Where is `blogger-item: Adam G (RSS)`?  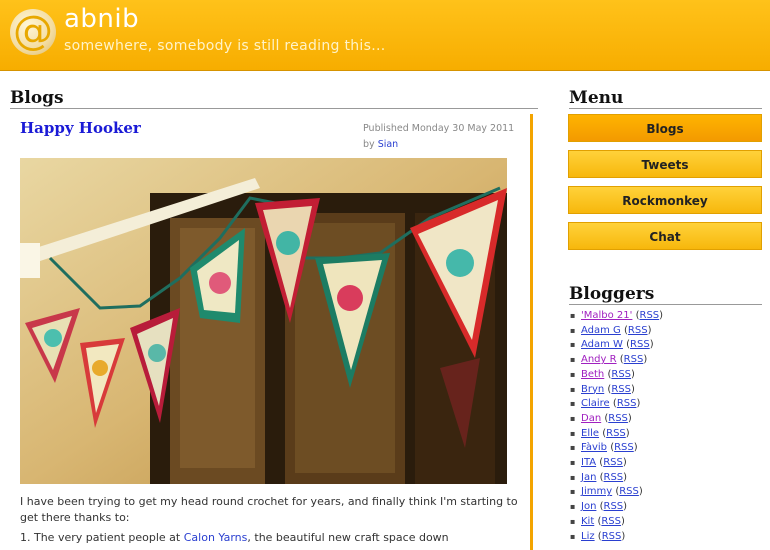 blogger-item: Adam G (RSS) is located at coordinates (616, 331).